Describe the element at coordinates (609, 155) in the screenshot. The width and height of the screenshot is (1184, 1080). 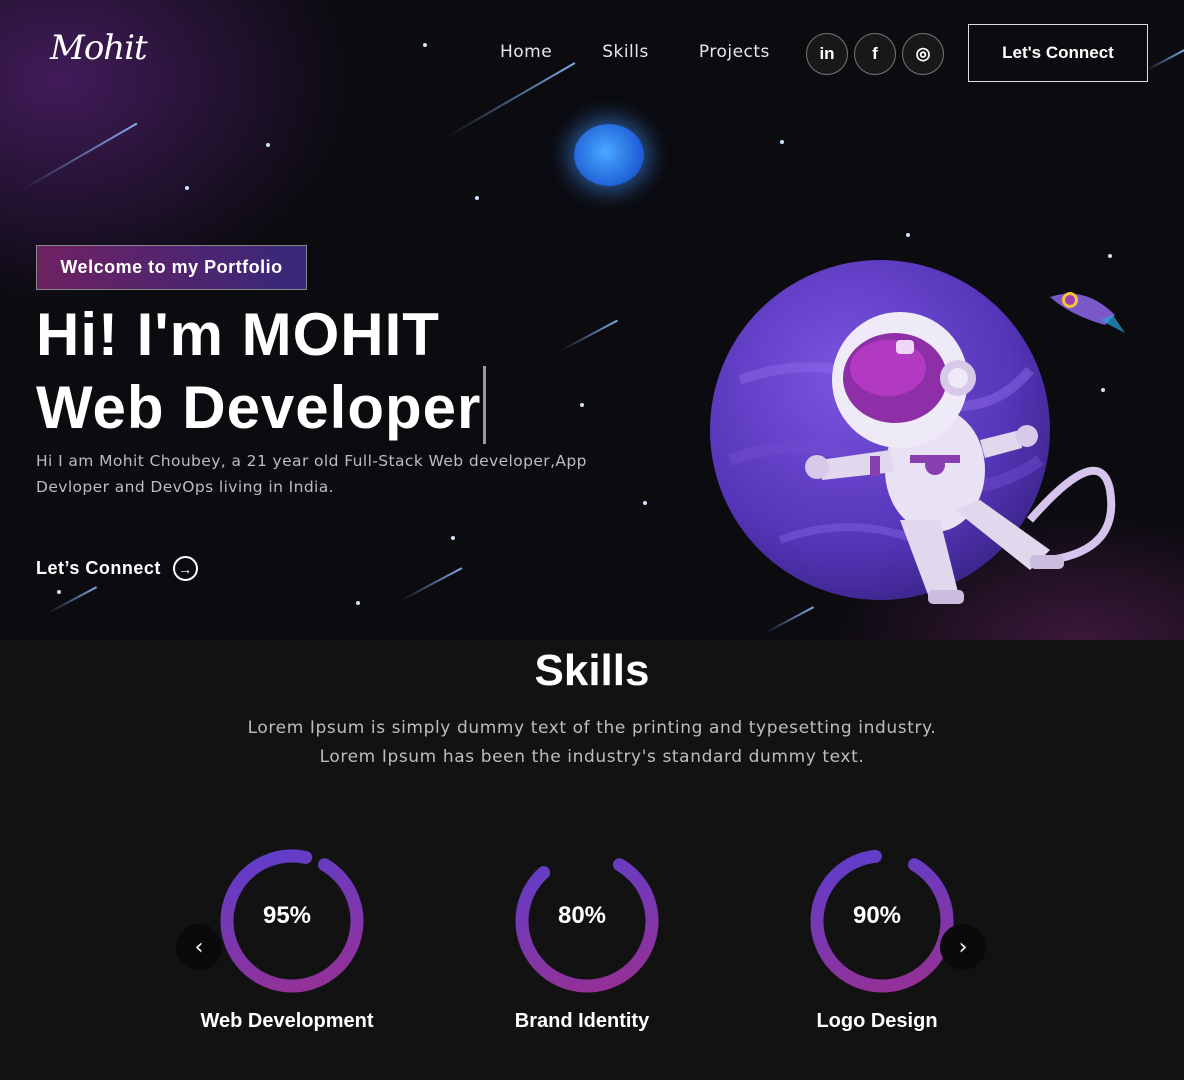
I see `blue-planet-illustration` at that location.